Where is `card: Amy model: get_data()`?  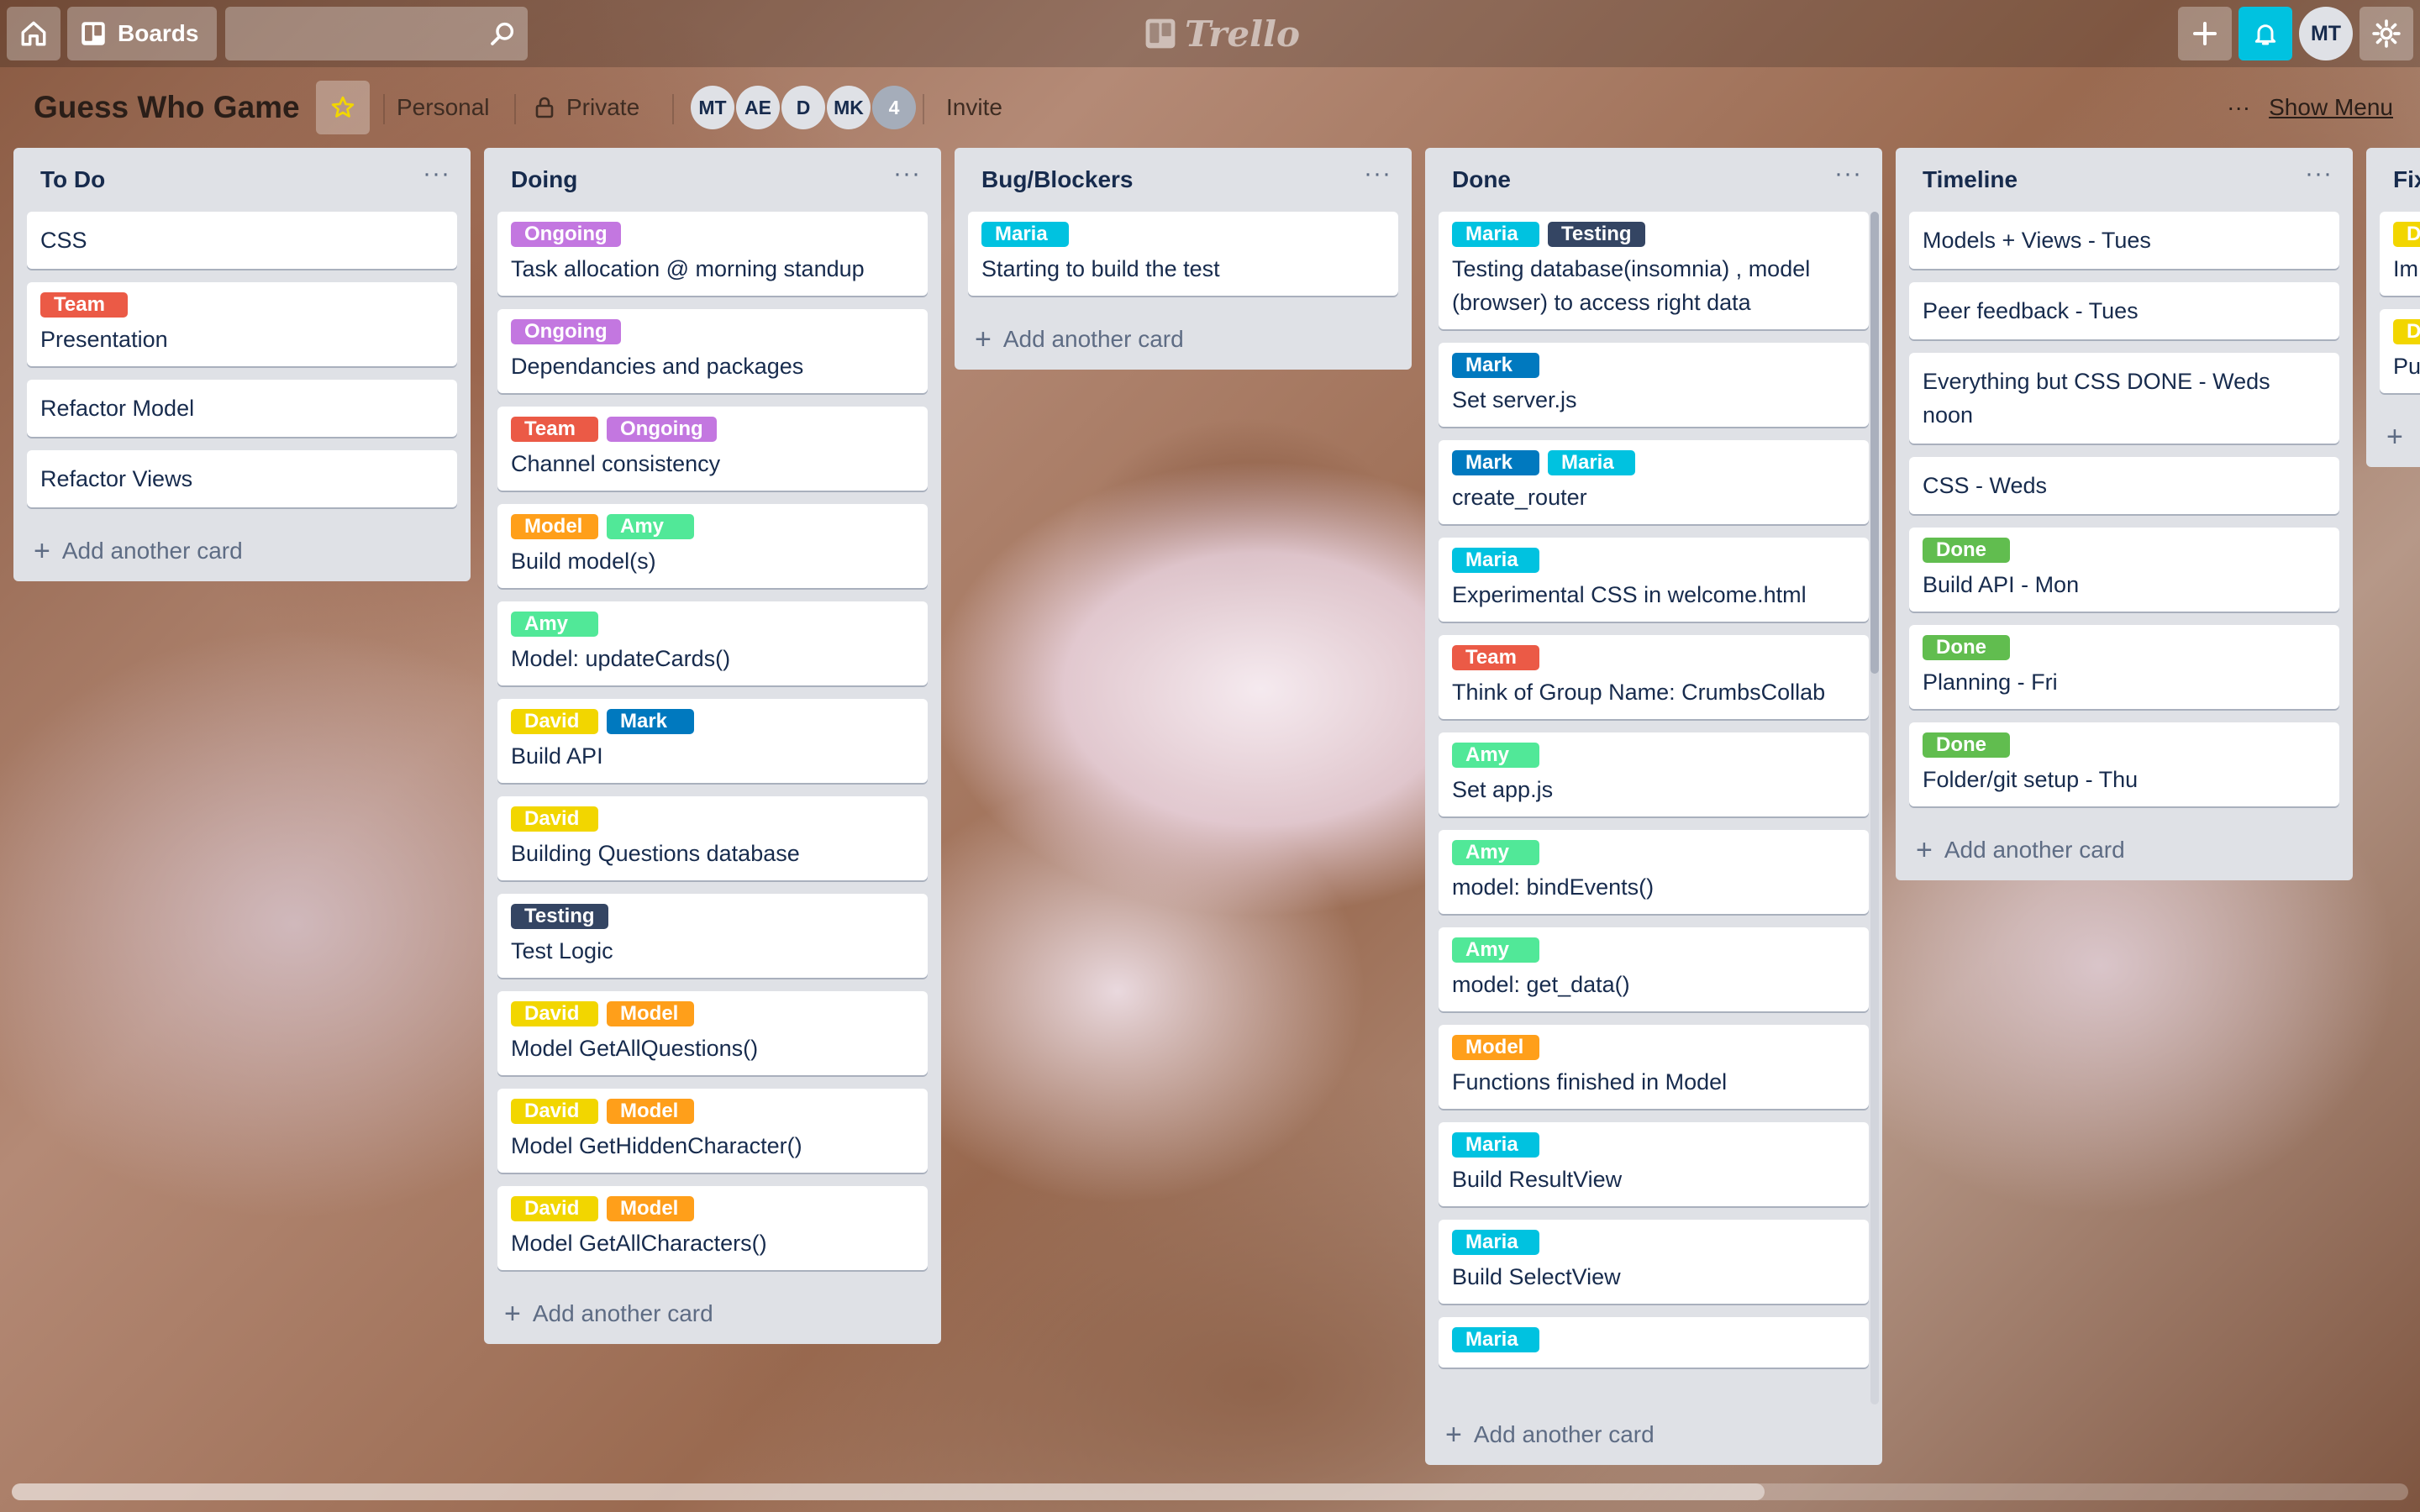
card: Amy model: get_data() is located at coordinates (1654, 969).